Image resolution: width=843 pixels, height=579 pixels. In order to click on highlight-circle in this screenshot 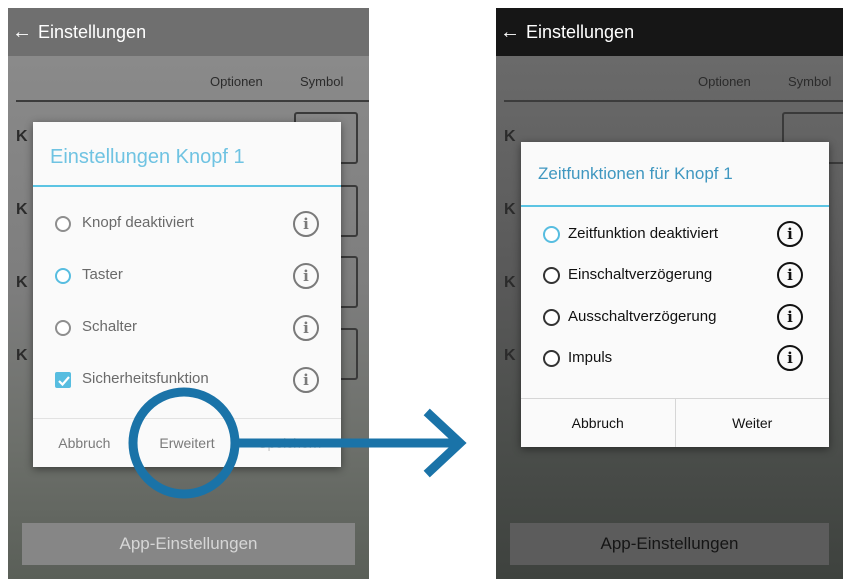, I will do `click(184, 443)`.